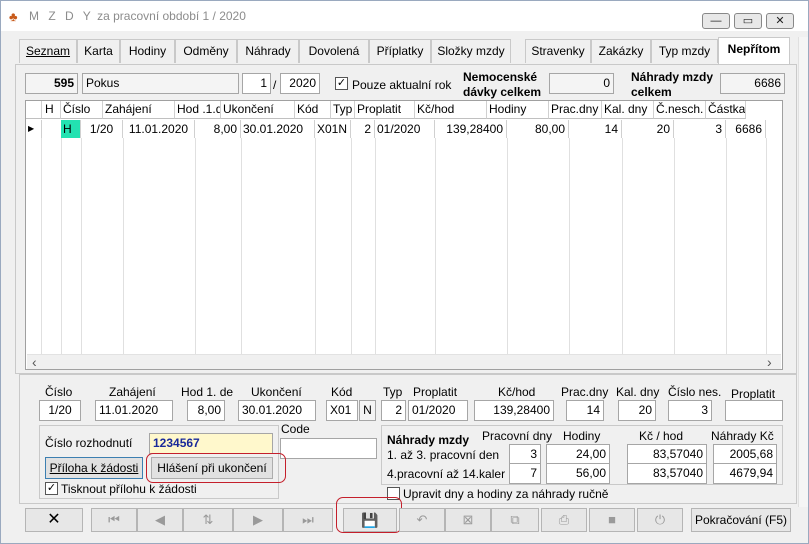  Describe the element at coordinates (741, 520) in the screenshot. I see `continue-button: Pokračování (F5)` at that location.